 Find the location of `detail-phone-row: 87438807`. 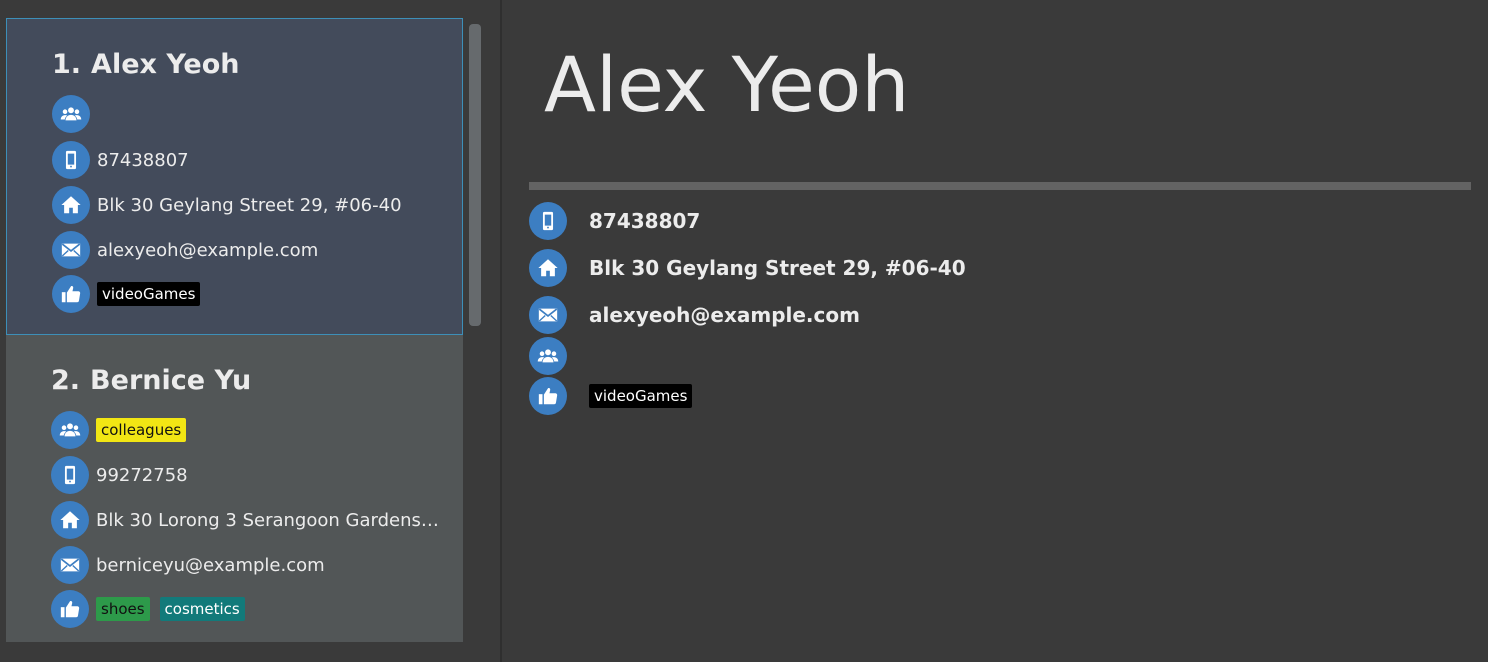

detail-phone-row: 87438807 is located at coordinates (614, 221).